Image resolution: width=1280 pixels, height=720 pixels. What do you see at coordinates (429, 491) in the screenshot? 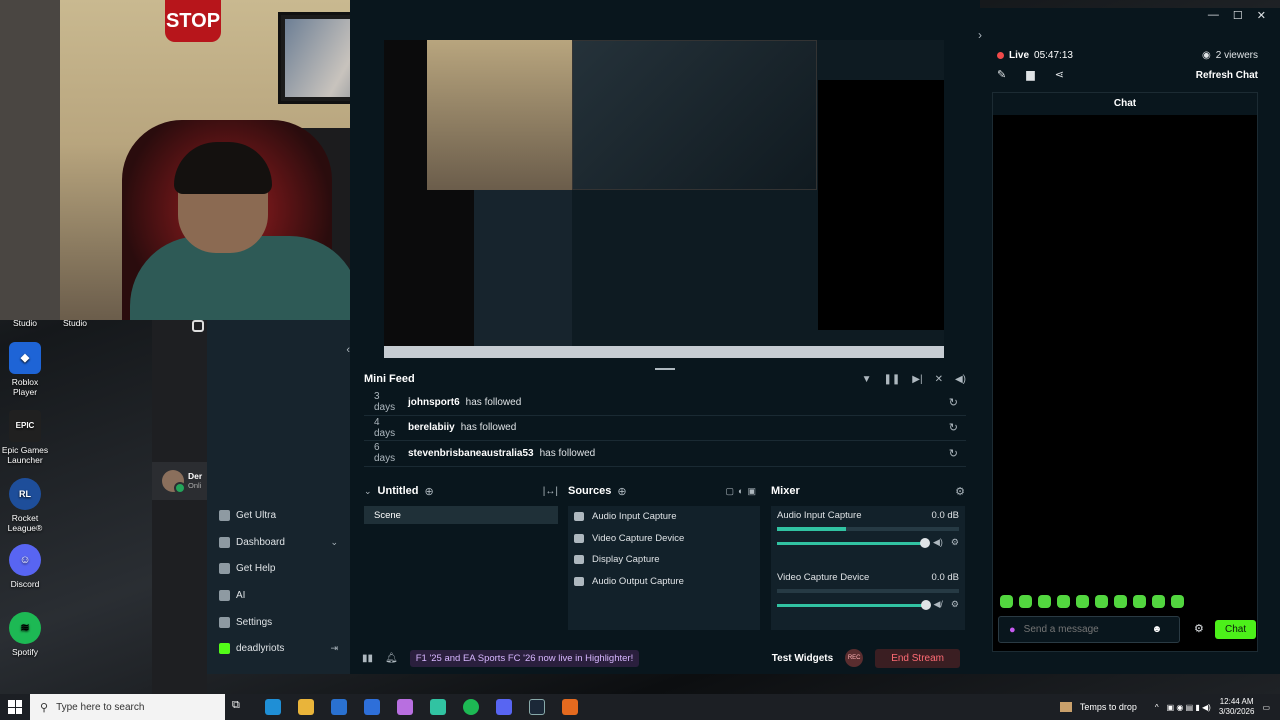
I see `add-scene-icon: ⊕` at bounding box center [429, 491].